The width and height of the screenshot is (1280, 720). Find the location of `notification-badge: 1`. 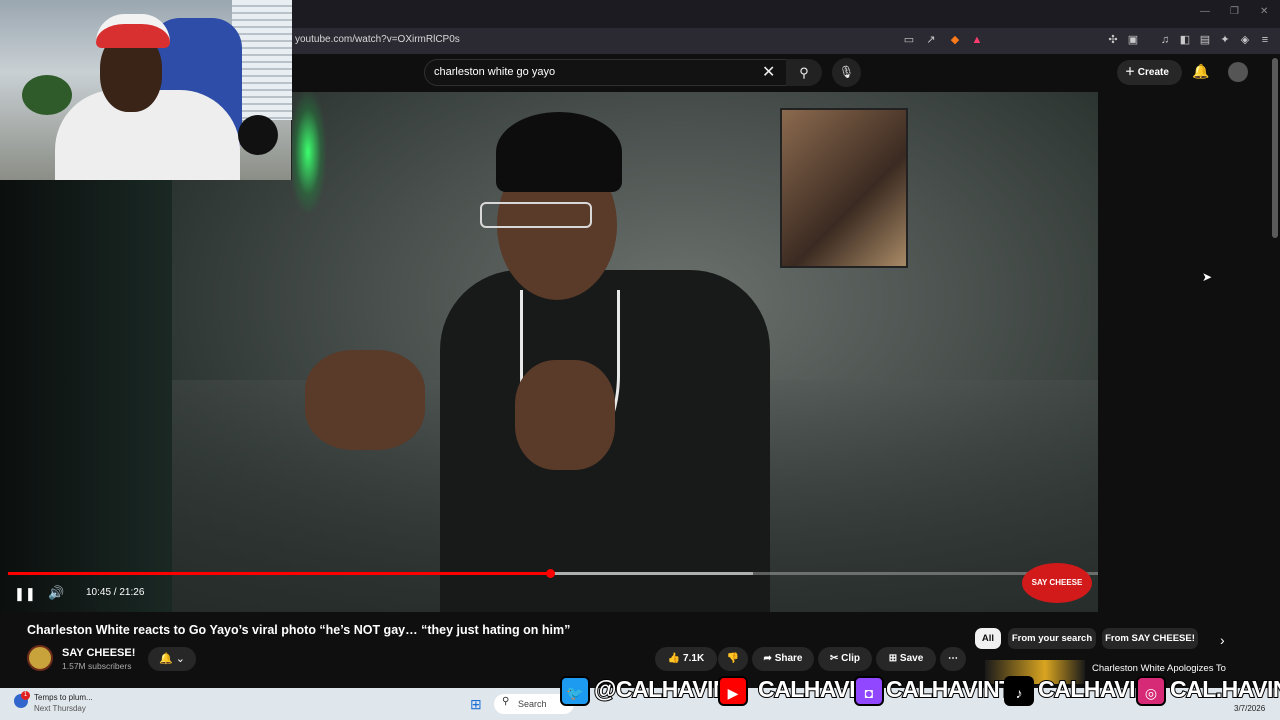

notification-badge: 1 is located at coordinates (25, 695).